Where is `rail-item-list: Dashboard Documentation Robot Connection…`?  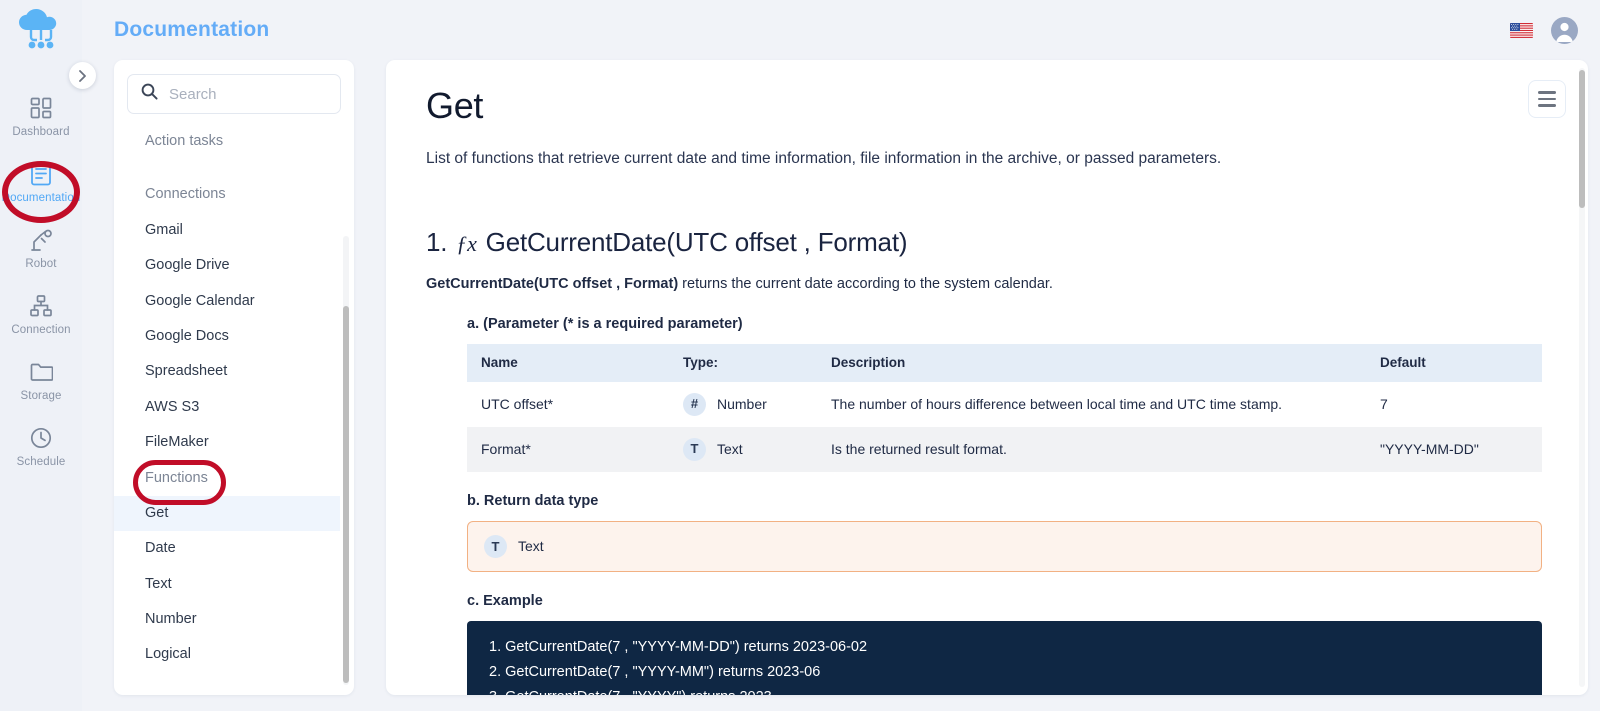
rail-item-list: Dashboard Documentation Robot Connection… is located at coordinates (41, 282).